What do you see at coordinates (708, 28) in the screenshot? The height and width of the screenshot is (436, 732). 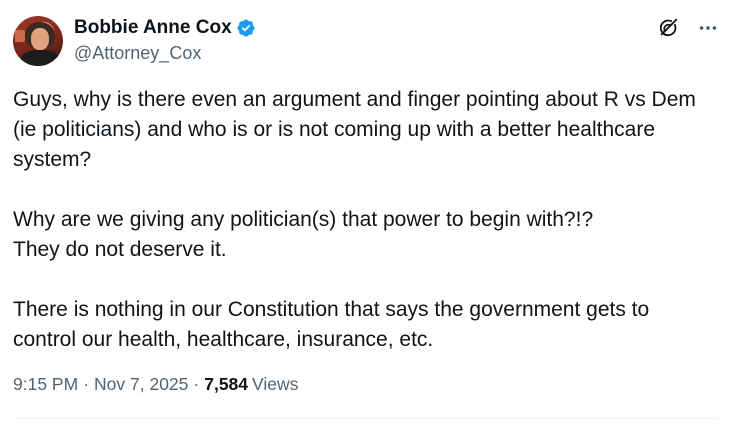 I see `more-icon` at bounding box center [708, 28].